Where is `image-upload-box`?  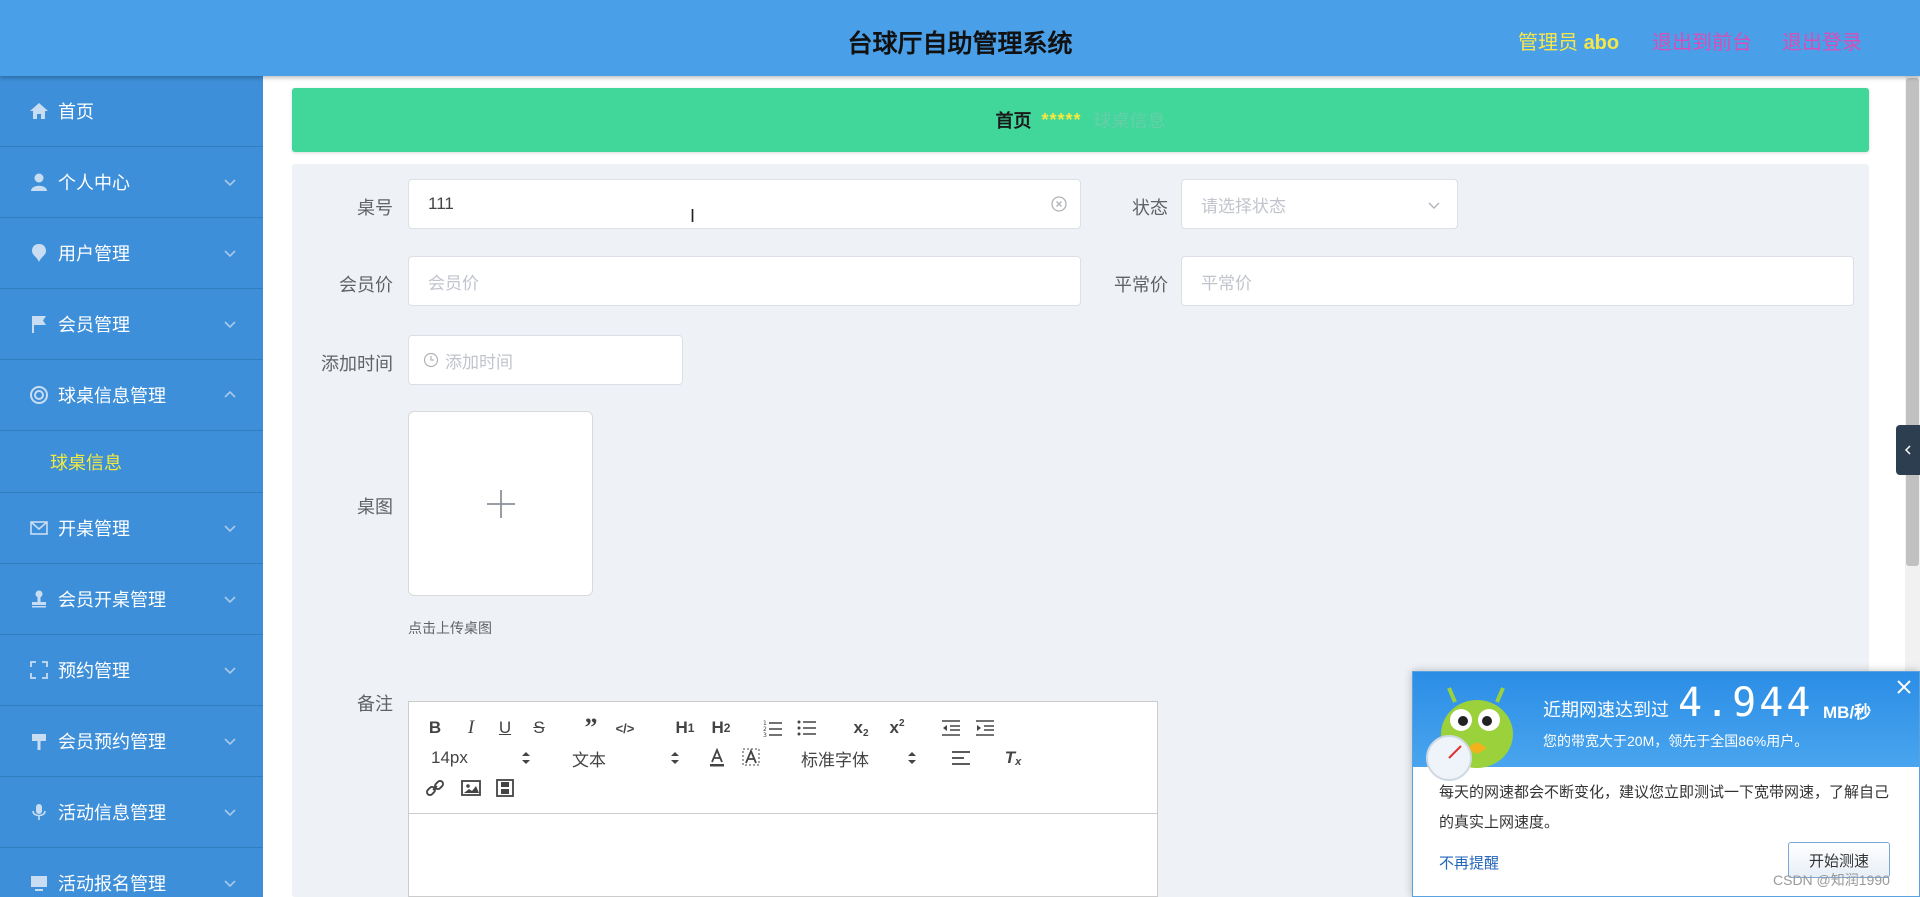 image-upload-box is located at coordinates (500, 503).